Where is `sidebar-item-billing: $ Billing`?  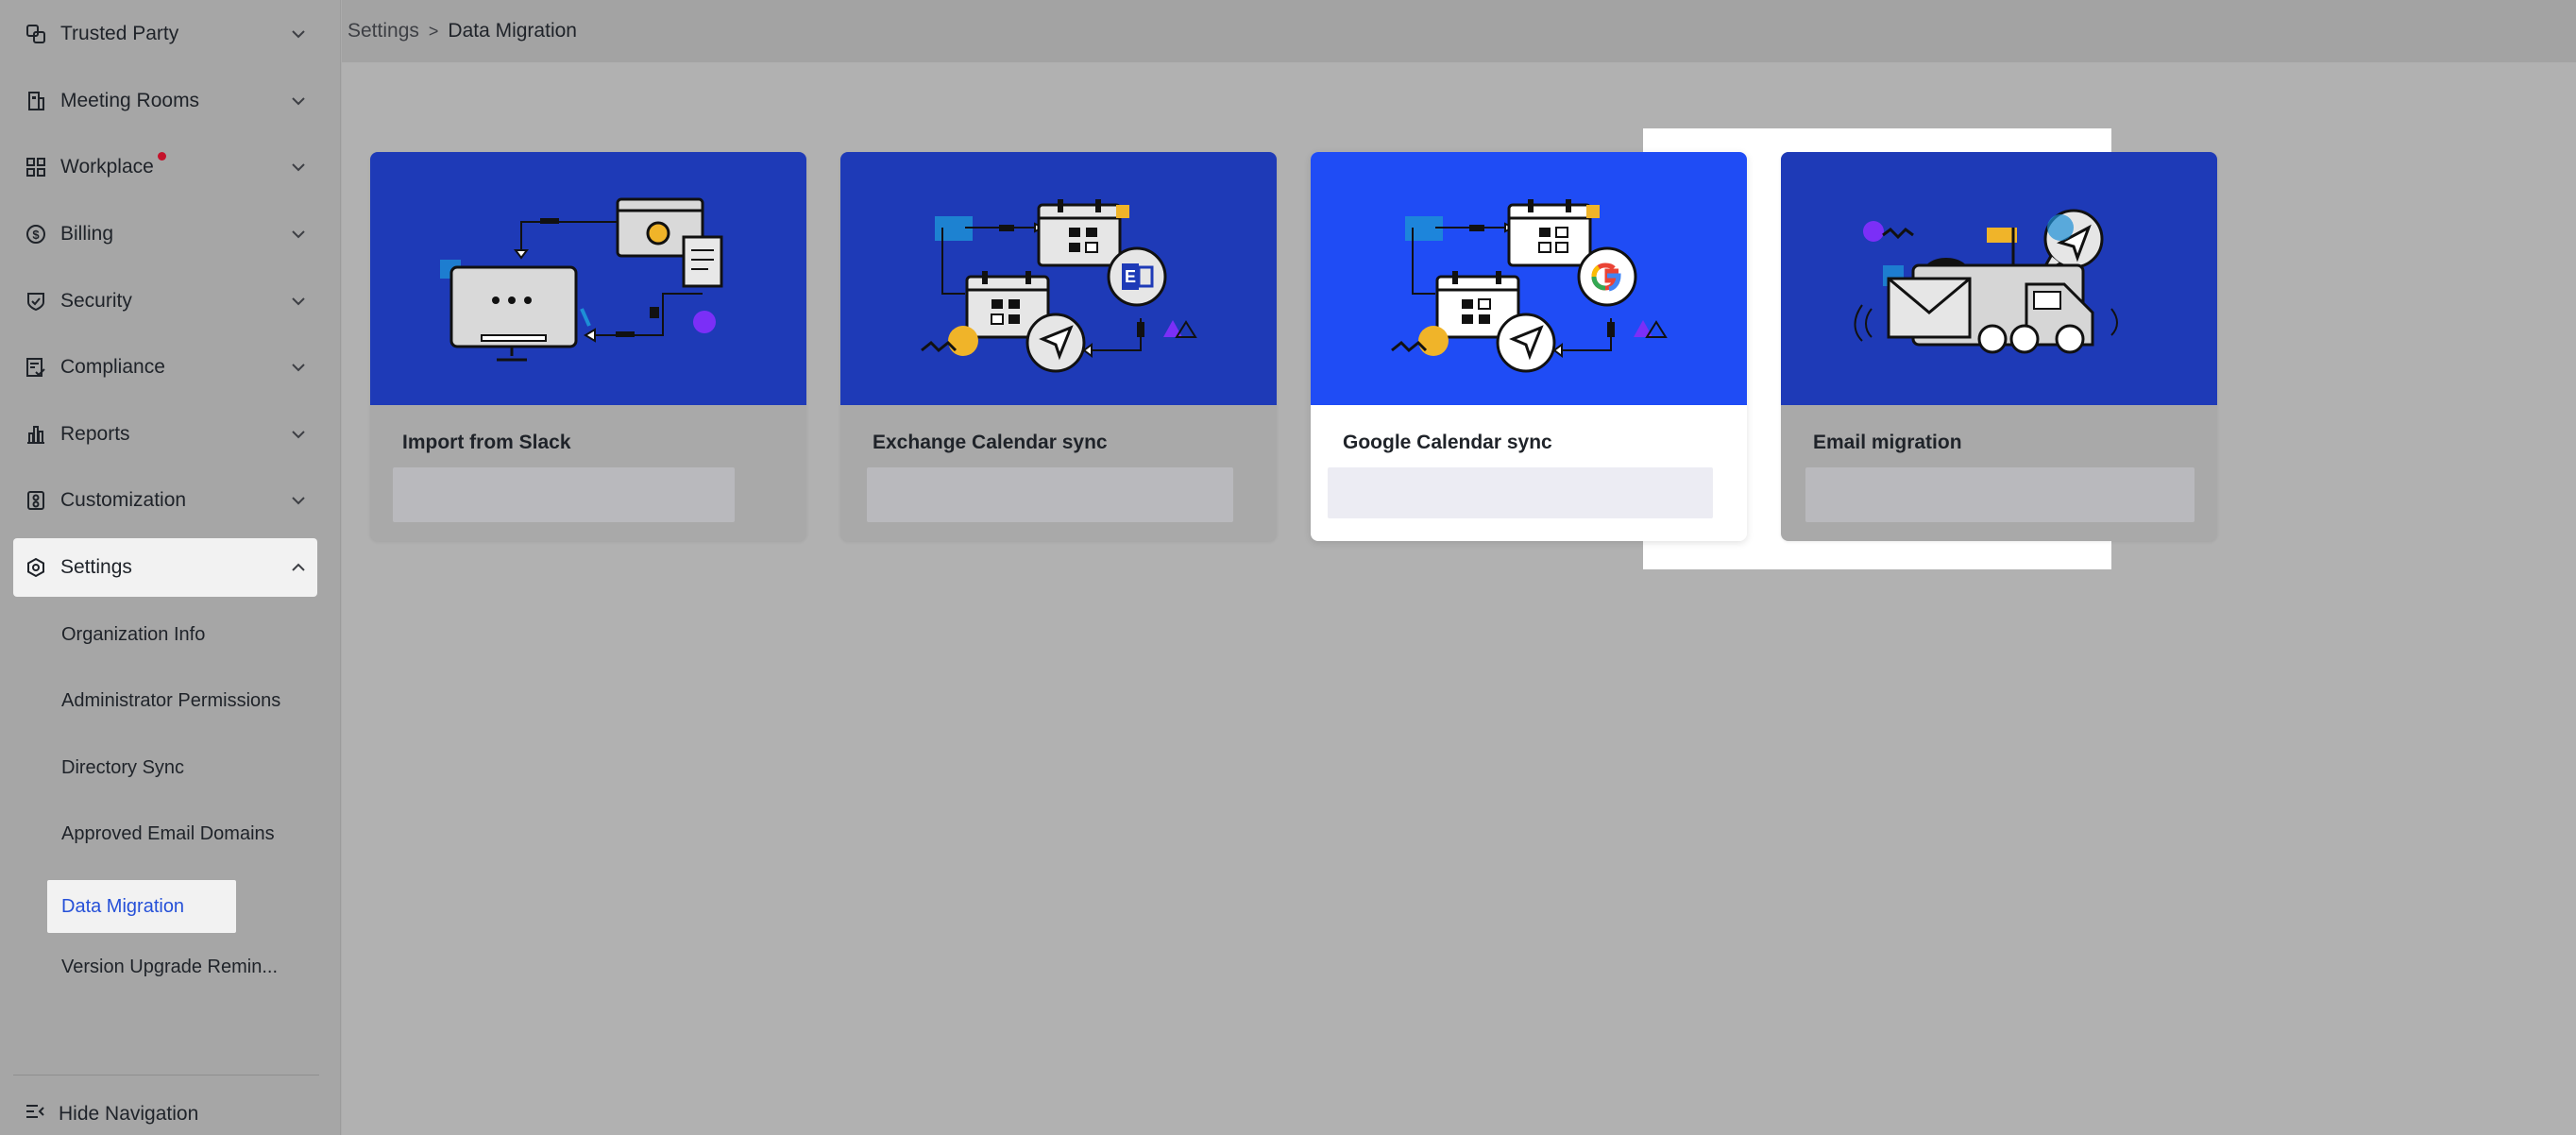
sidebar-item-billing: $ Billing is located at coordinates (165, 234).